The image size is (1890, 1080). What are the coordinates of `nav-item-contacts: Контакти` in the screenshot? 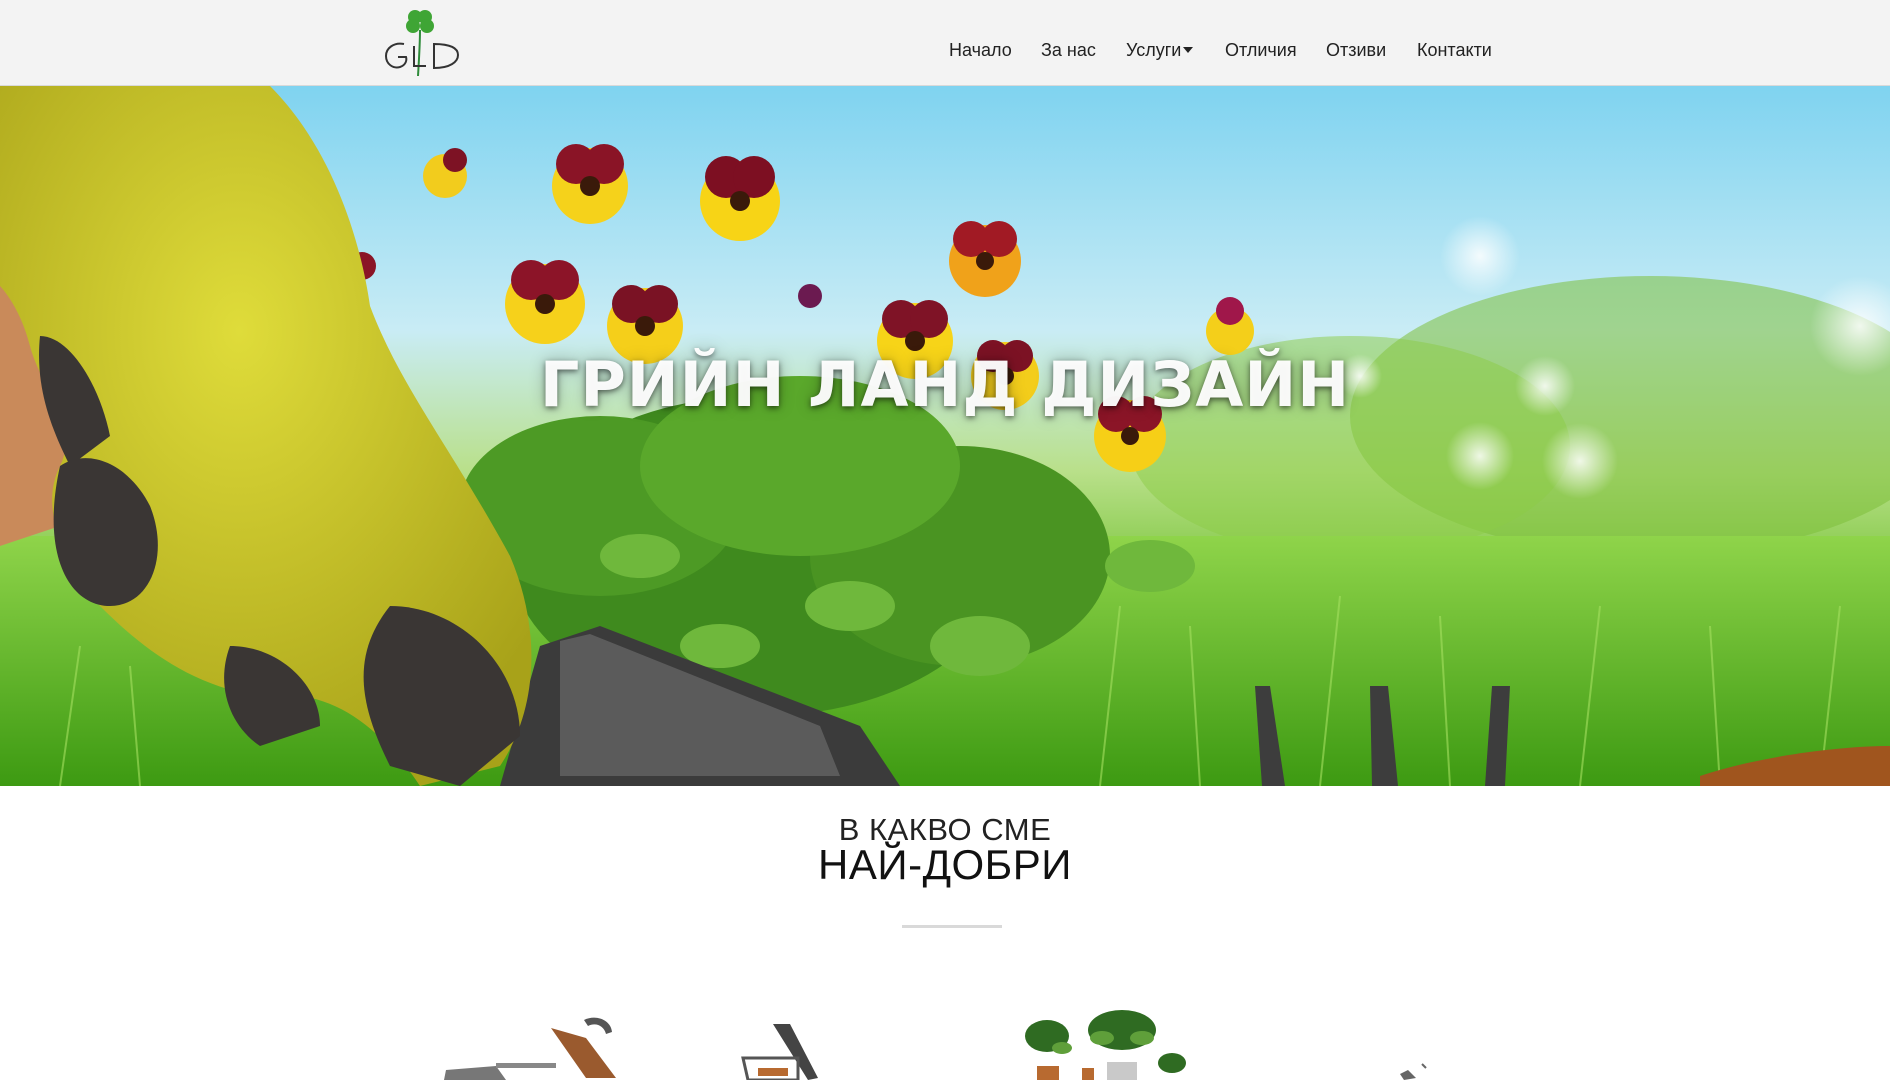 It's located at (1454, 50).